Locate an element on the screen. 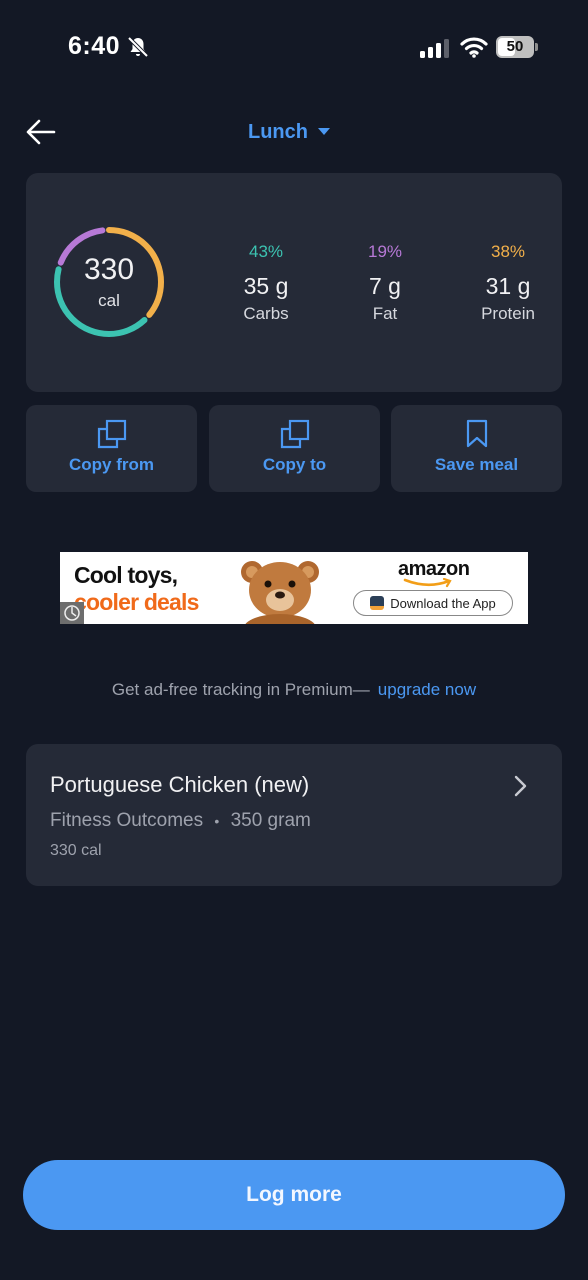 The width and height of the screenshot is (588, 1280). macro-name: Fat is located at coordinates (385, 313).